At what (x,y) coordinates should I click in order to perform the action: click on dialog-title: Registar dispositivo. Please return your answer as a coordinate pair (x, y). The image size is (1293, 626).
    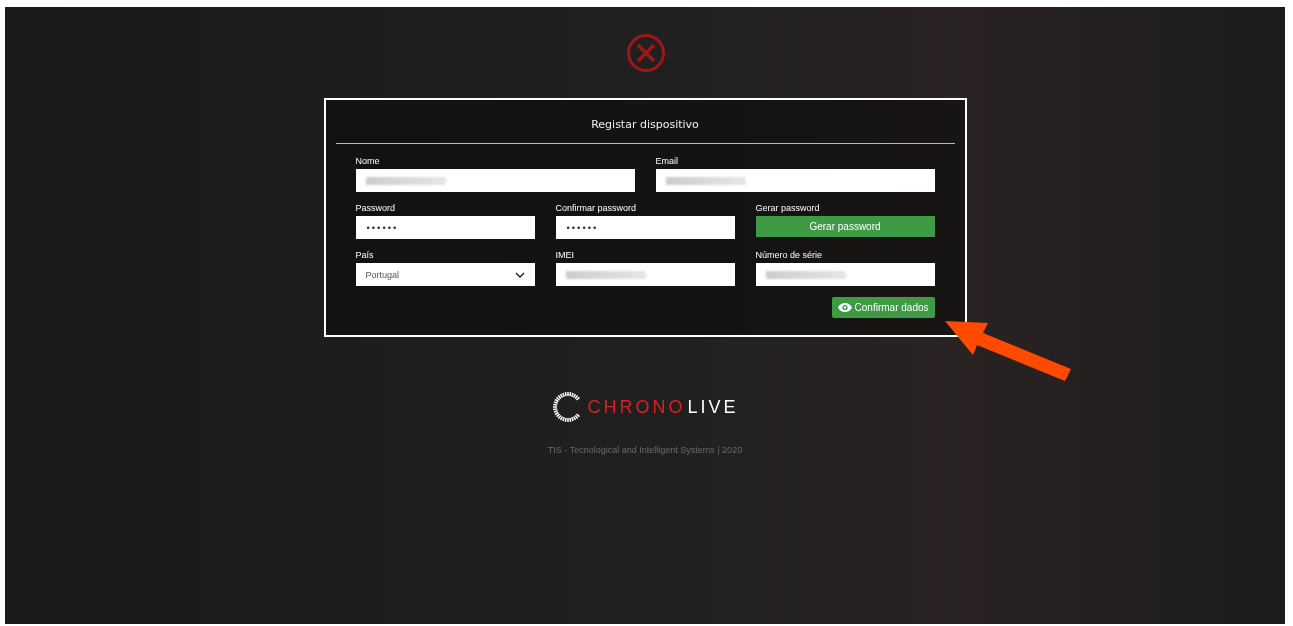
    Looking at the image, I should click on (645, 124).